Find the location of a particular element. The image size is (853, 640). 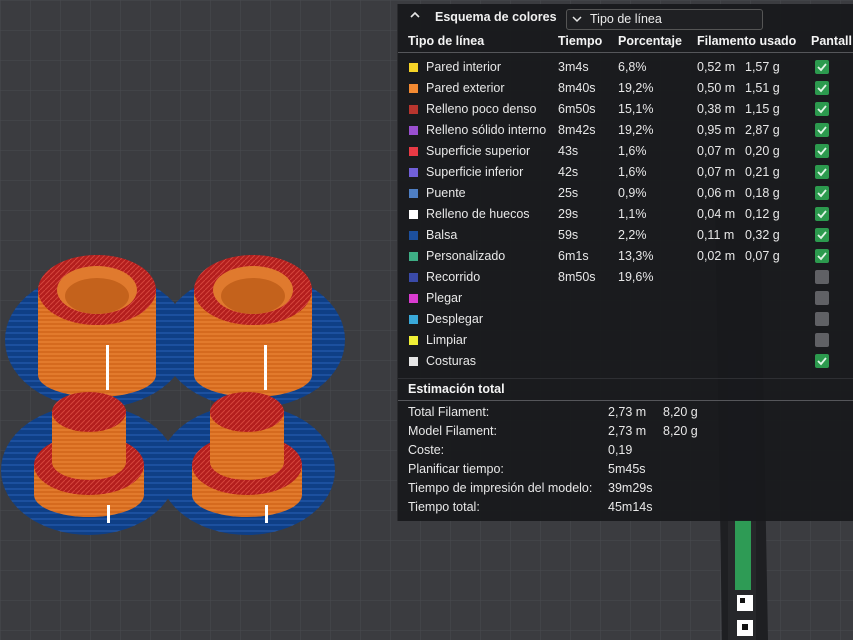

summary-divider is located at coordinates (625, 400).